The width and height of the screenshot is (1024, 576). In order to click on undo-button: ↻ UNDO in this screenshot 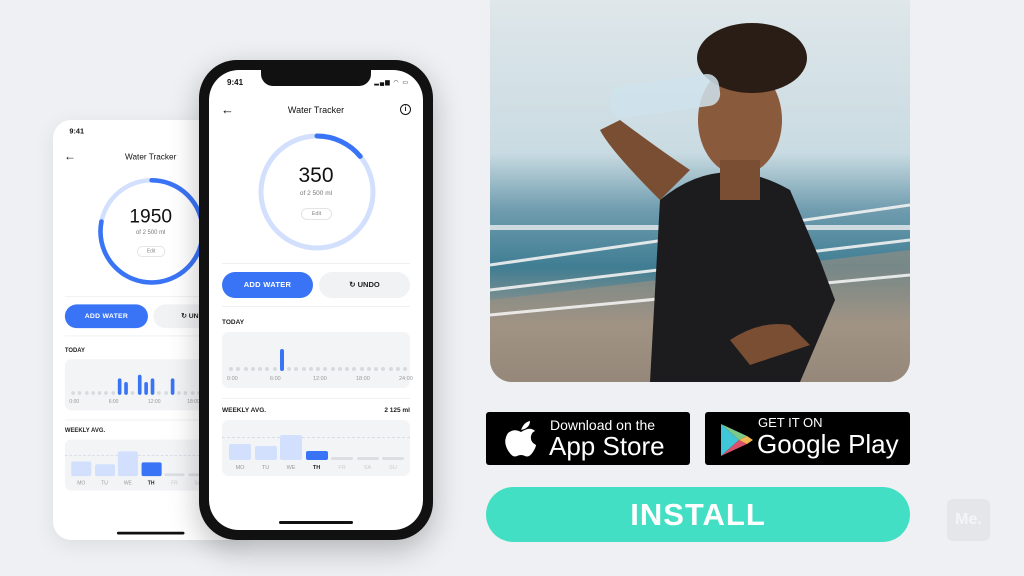, I will do `click(364, 285)`.